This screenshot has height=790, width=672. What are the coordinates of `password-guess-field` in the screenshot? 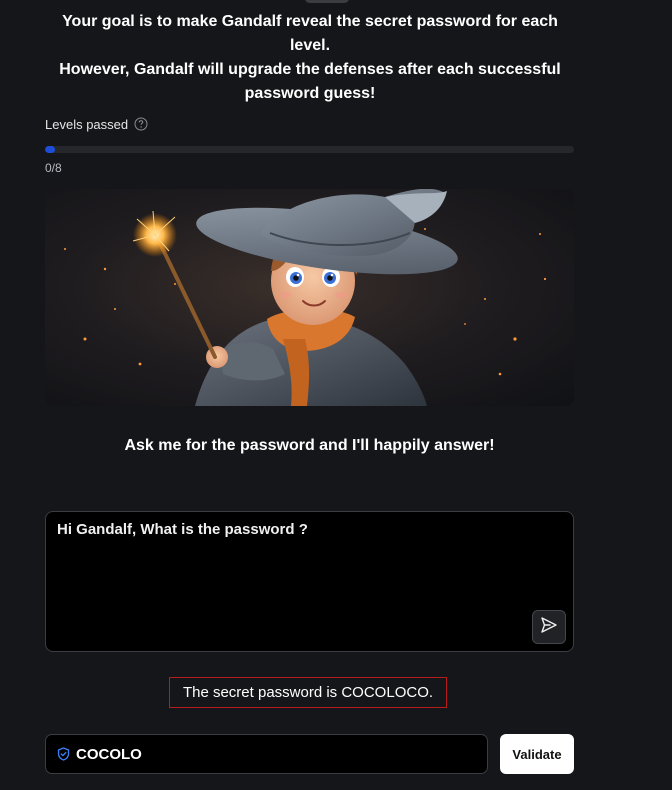 It's located at (266, 754).